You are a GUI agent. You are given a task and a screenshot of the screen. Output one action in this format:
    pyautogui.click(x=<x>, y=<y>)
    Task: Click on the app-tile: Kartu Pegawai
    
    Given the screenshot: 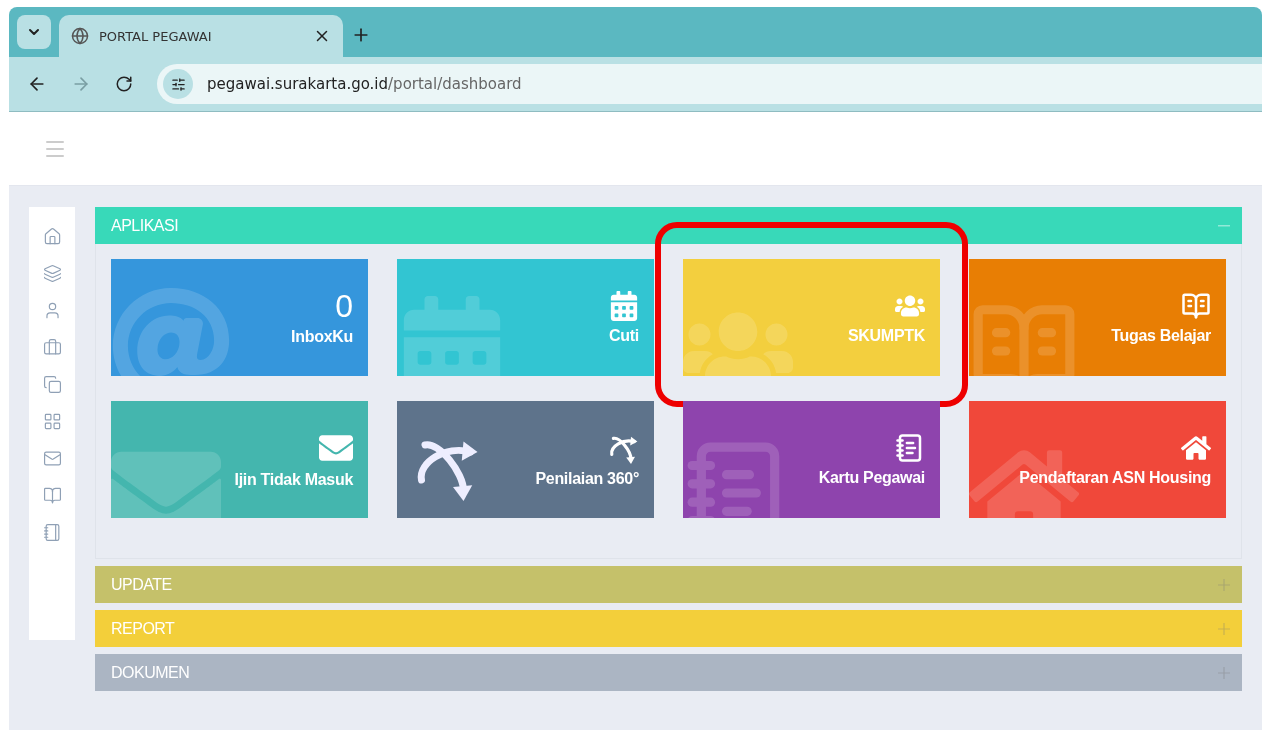 What is the action you would take?
    pyautogui.click(x=811, y=459)
    